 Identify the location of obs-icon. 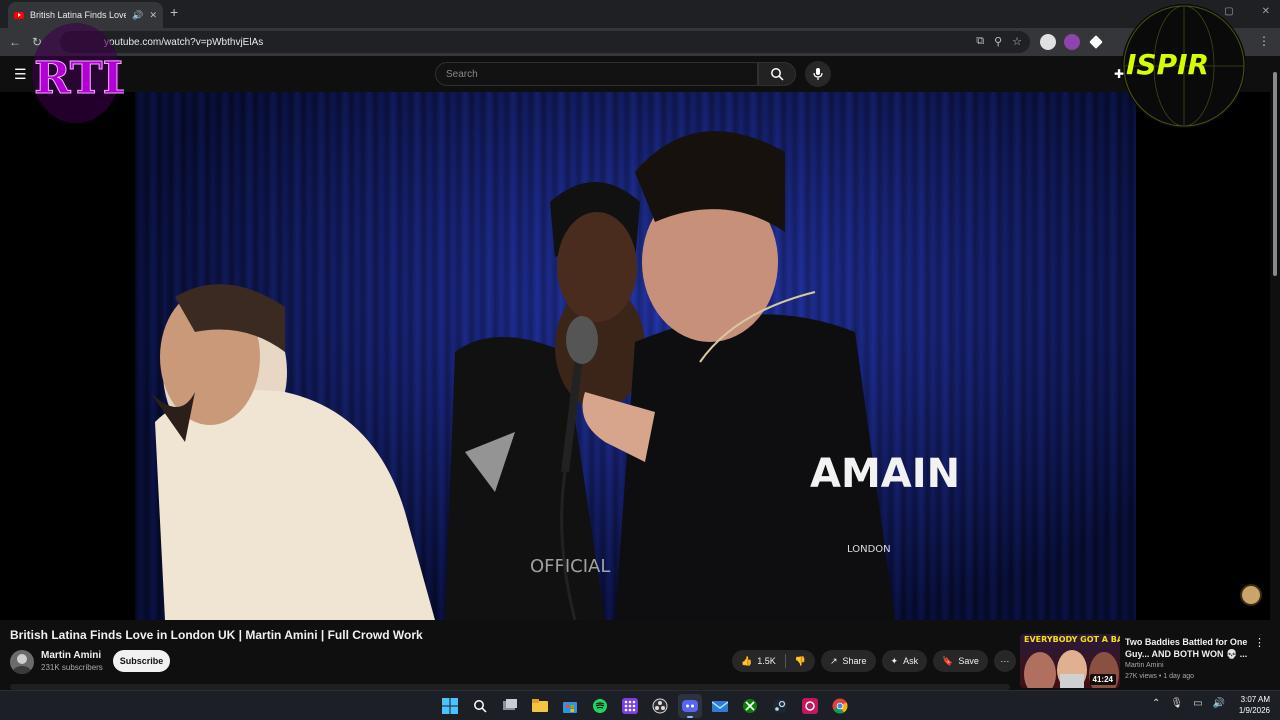
(660, 706).